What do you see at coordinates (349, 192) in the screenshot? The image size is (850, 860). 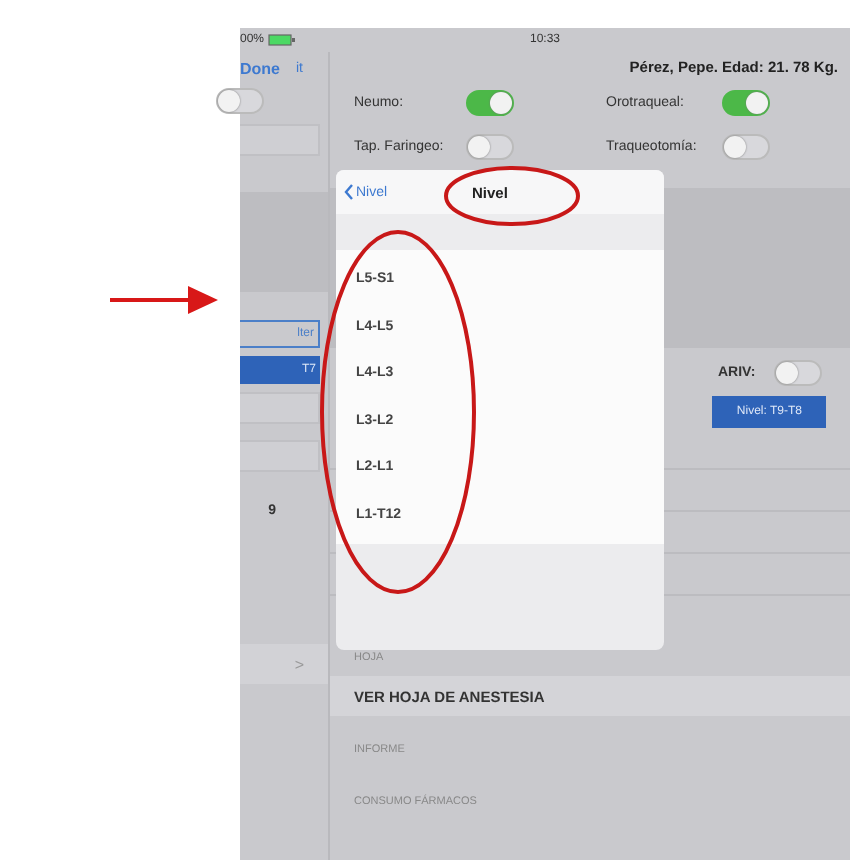 I see `chevron-left-icon` at bounding box center [349, 192].